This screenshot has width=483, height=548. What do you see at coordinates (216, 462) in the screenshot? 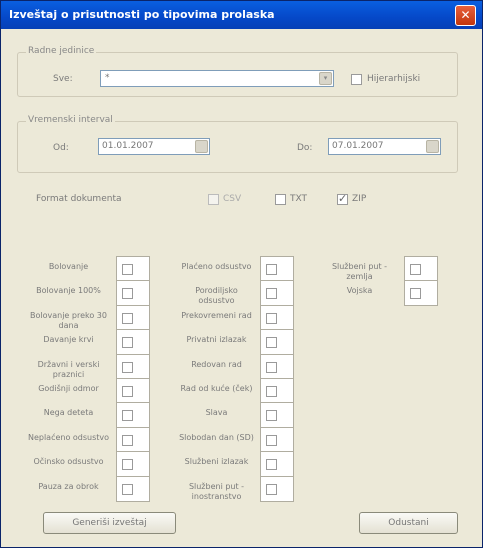
I see `pass-type-label: Službeni izlazak` at bounding box center [216, 462].